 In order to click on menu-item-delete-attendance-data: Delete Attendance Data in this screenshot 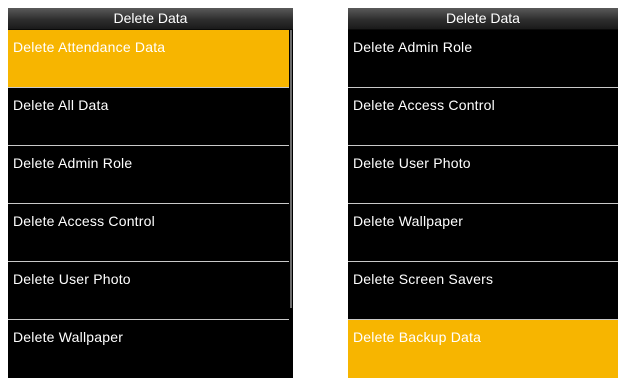, I will do `click(148, 59)`.